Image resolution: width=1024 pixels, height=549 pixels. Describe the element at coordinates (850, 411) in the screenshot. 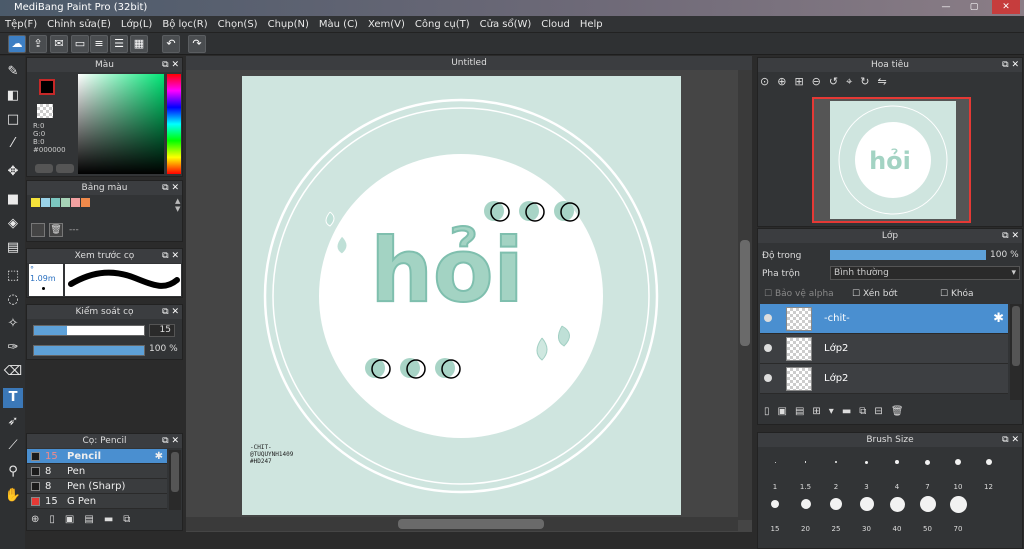

I see `layer-folder-icon: ▬` at that location.